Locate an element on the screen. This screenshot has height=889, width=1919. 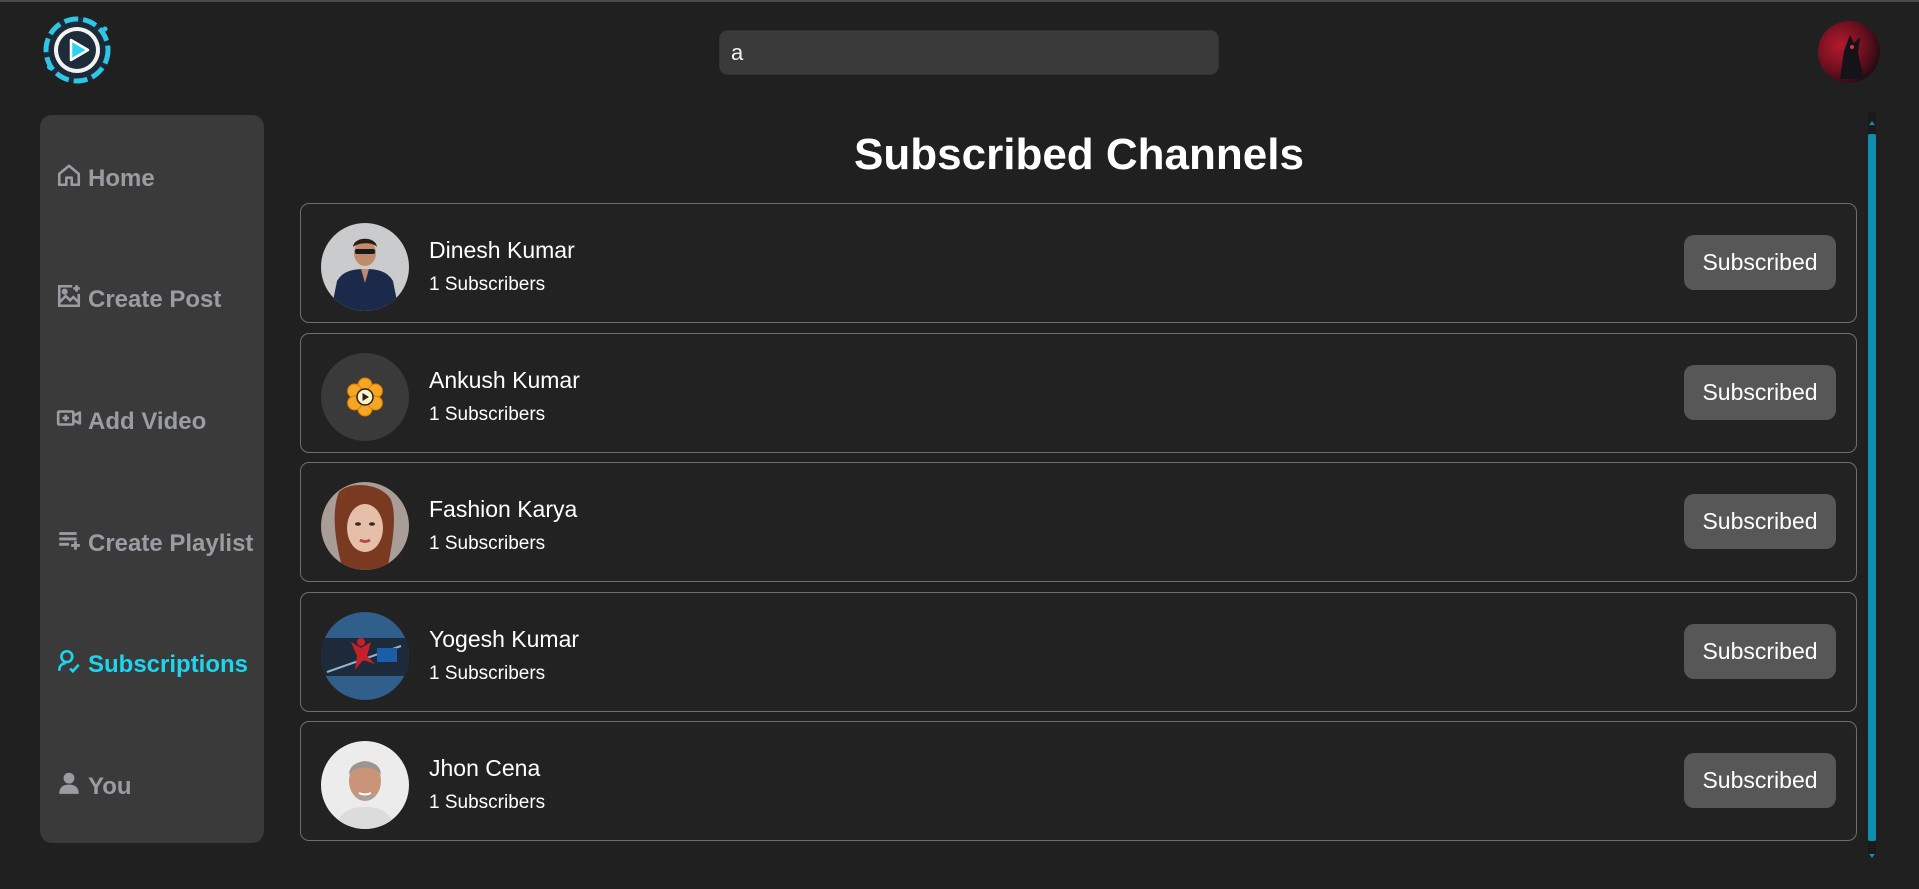
window-top-border is located at coordinates (959, 1).